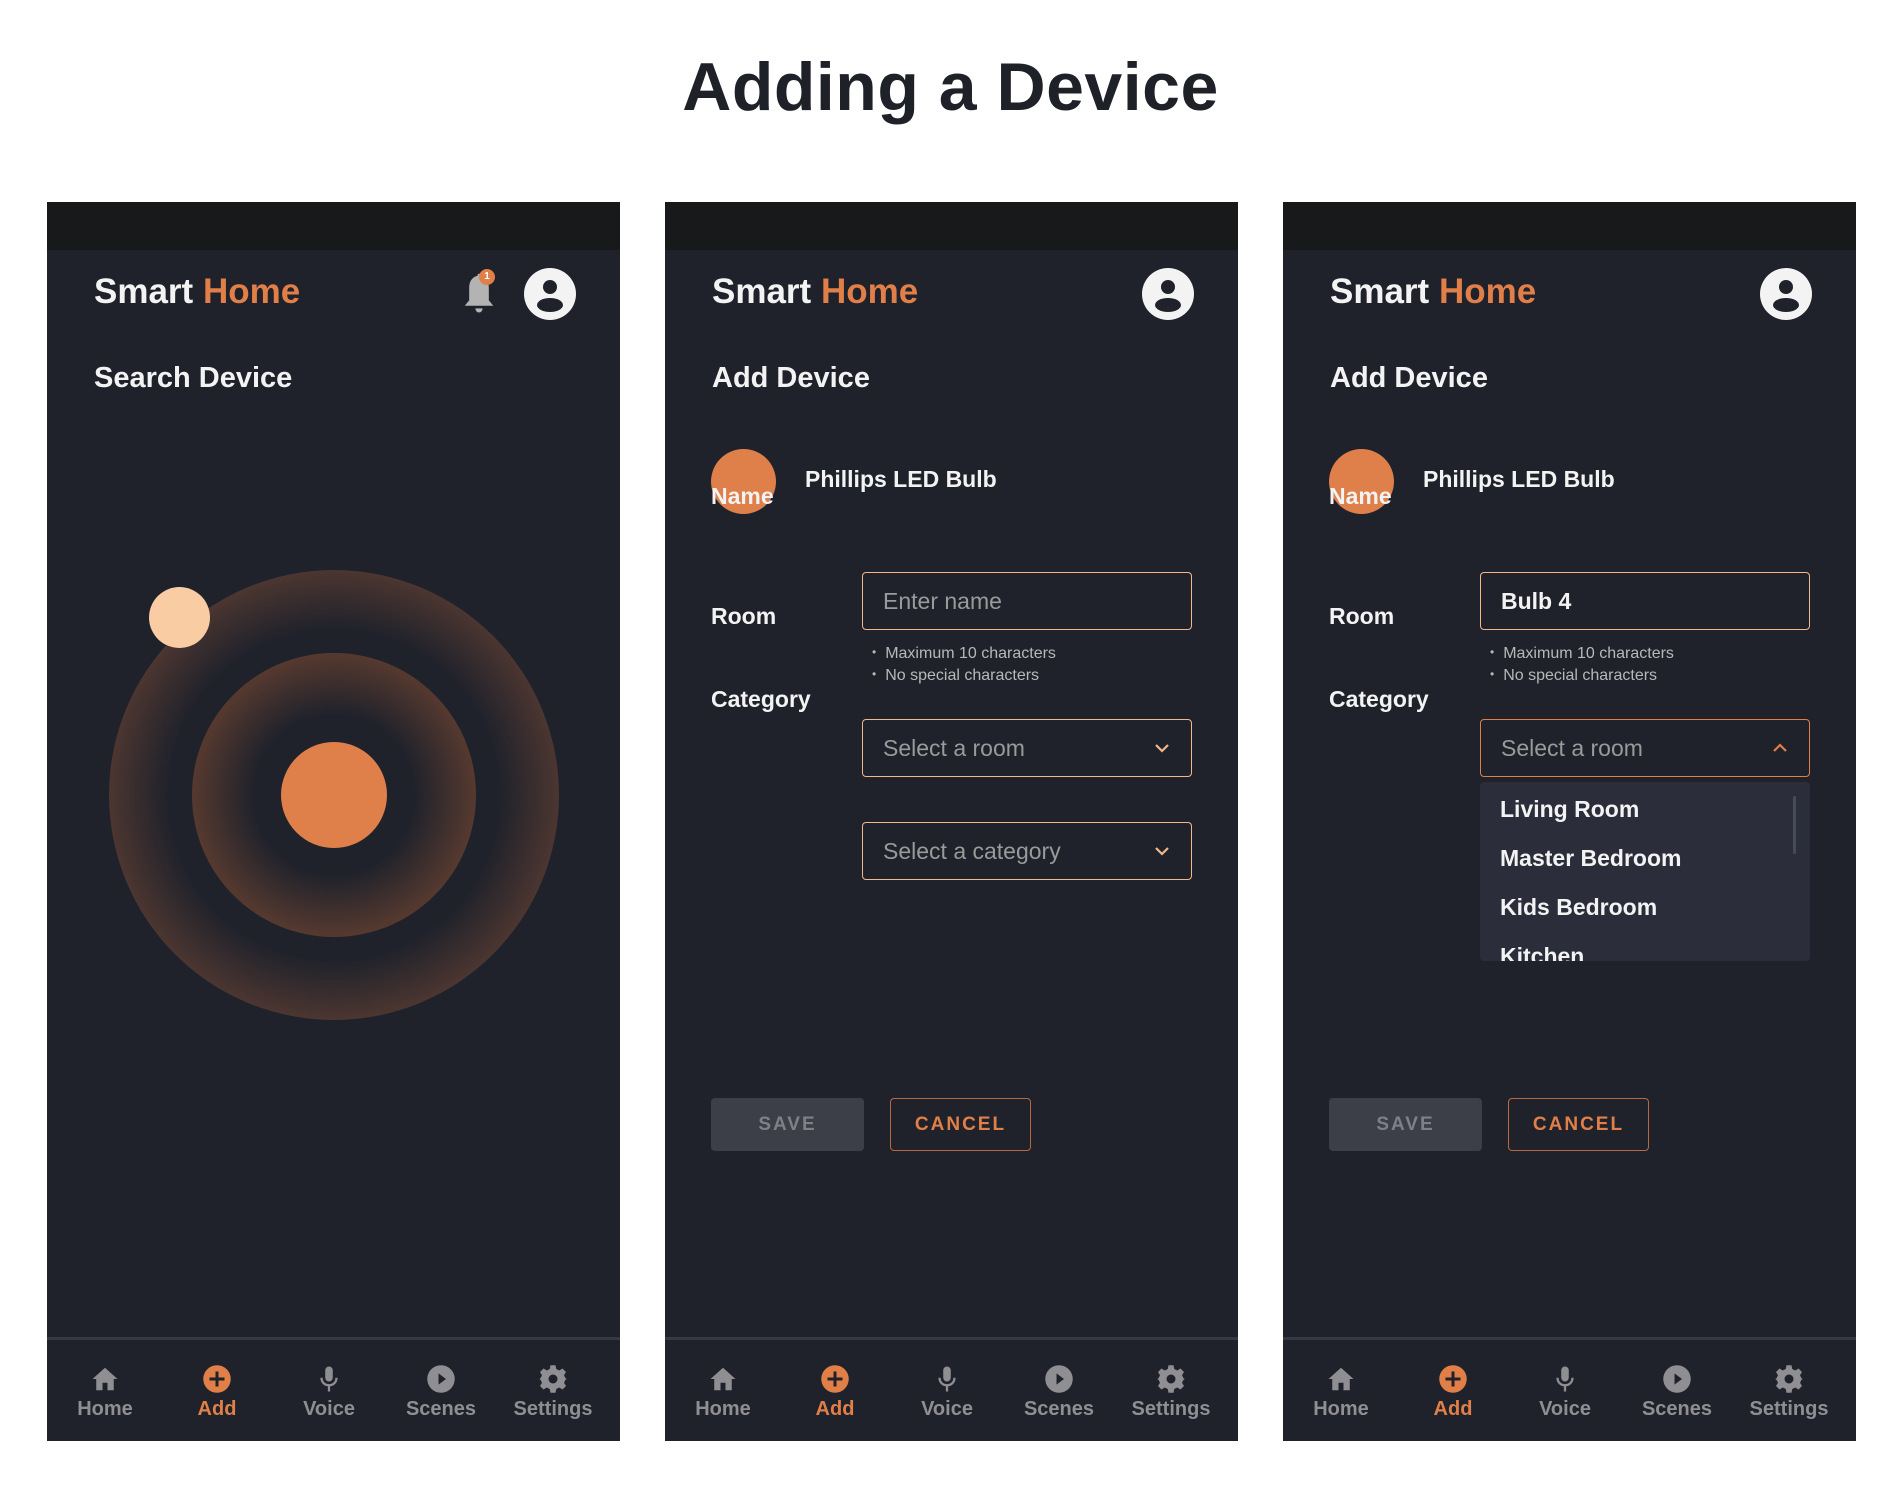 The width and height of the screenshot is (1901, 1504). Describe the element at coordinates (334, 795) in the screenshot. I see `radar-center` at that location.